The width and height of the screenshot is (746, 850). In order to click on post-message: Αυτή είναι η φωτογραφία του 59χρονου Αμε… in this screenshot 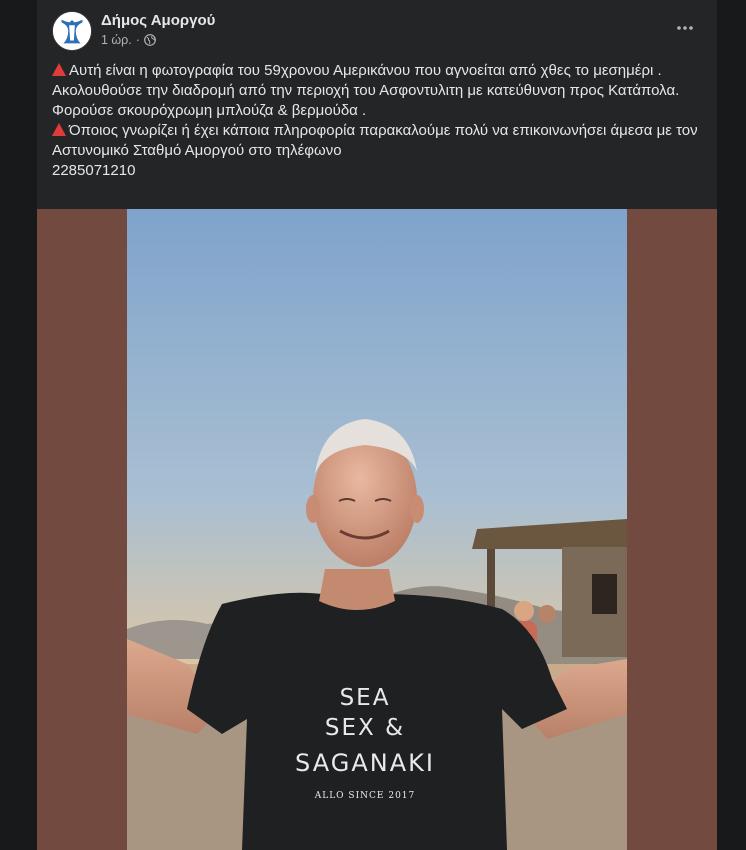, I will do `click(379, 121)`.